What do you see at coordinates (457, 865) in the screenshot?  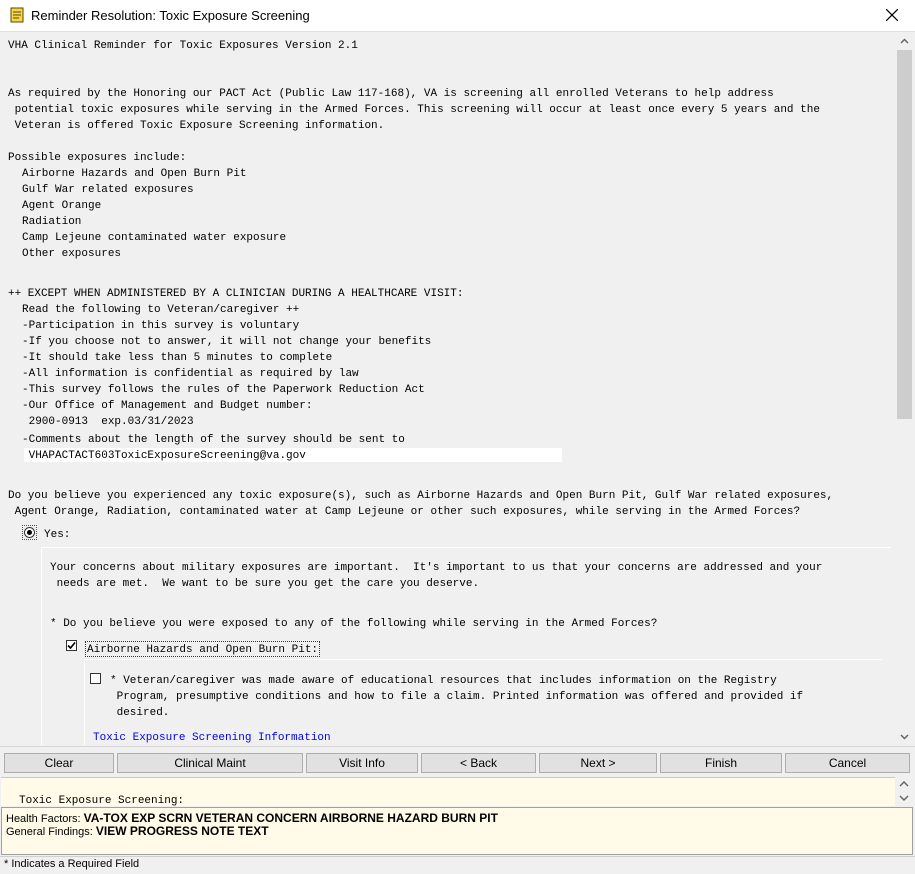 I see `status-bar: * Indicates a Required Field` at bounding box center [457, 865].